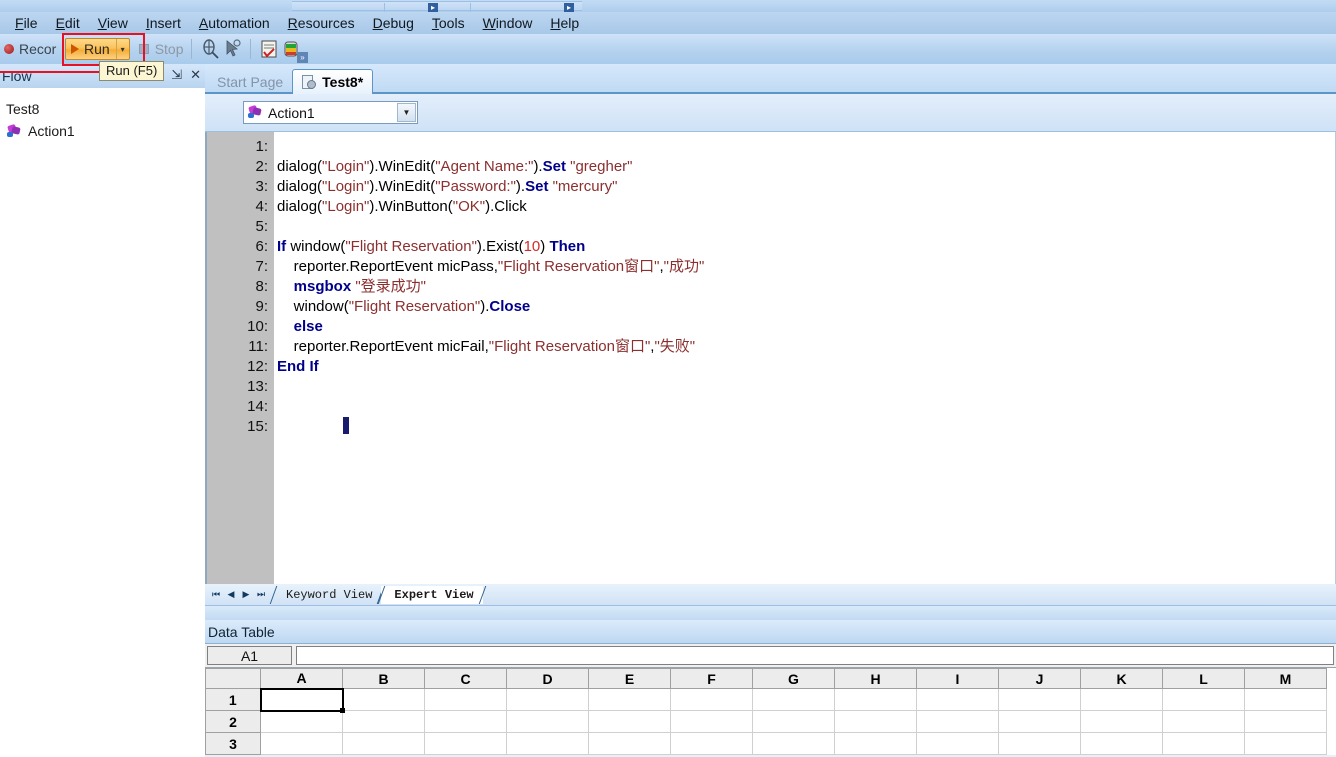 This screenshot has width=1336, height=757. I want to click on run-dropdown-arrow-icon: ▾, so click(122, 49).